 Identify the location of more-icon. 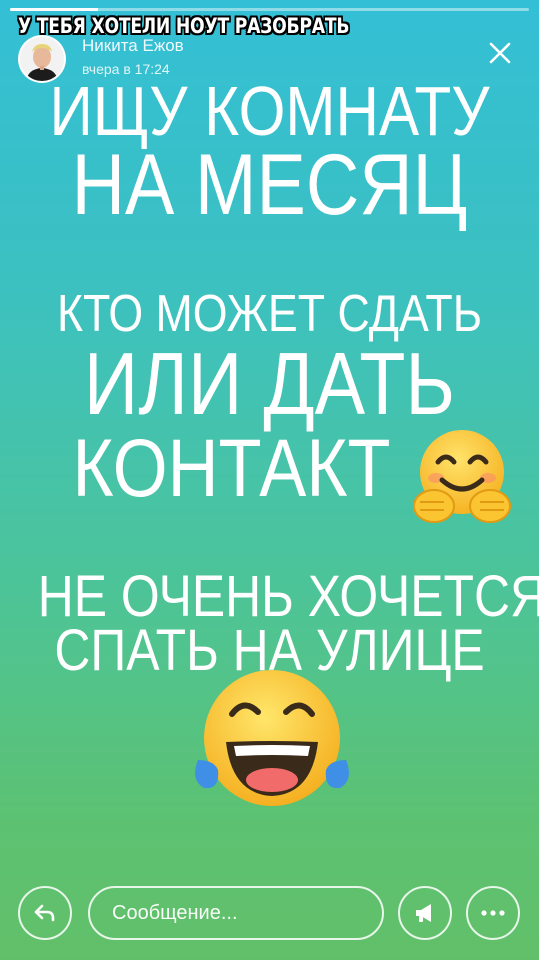
(493, 913).